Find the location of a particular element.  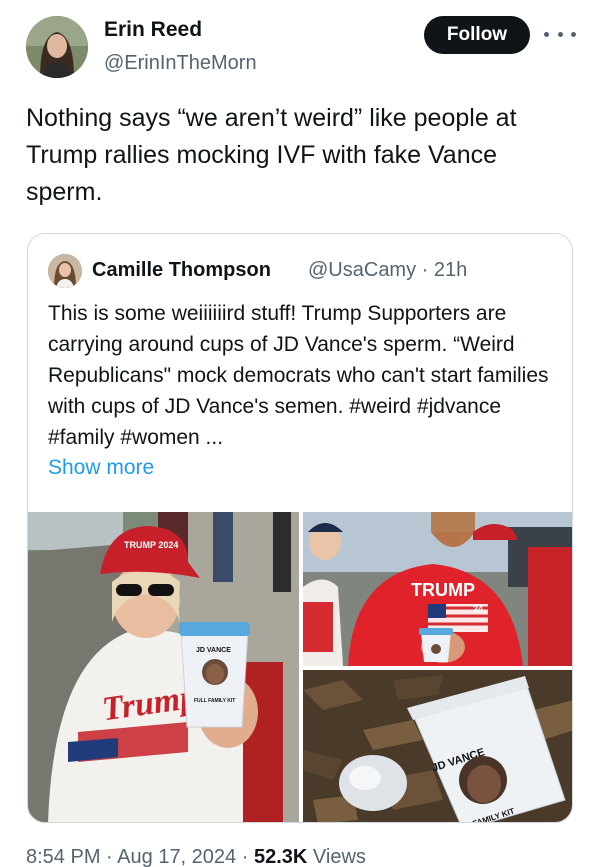

tweet-timestamp: 8:54 PM · Aug 17, 2024 · 52.3K Views is located at coordinates (196, 856).